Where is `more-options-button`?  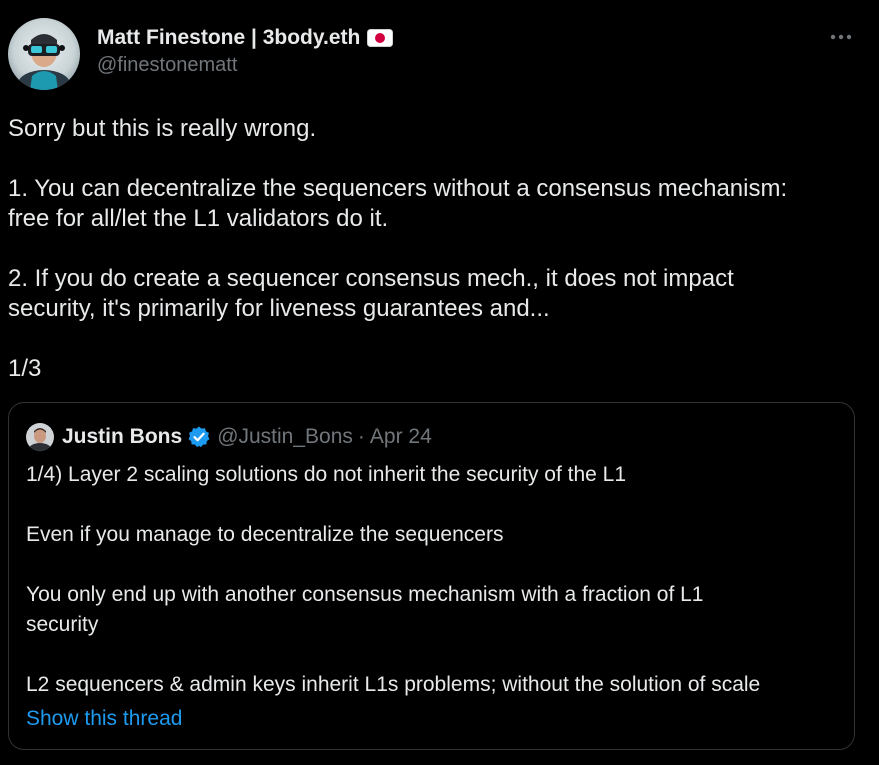
more-options-button is located at coordinates (841, 37).